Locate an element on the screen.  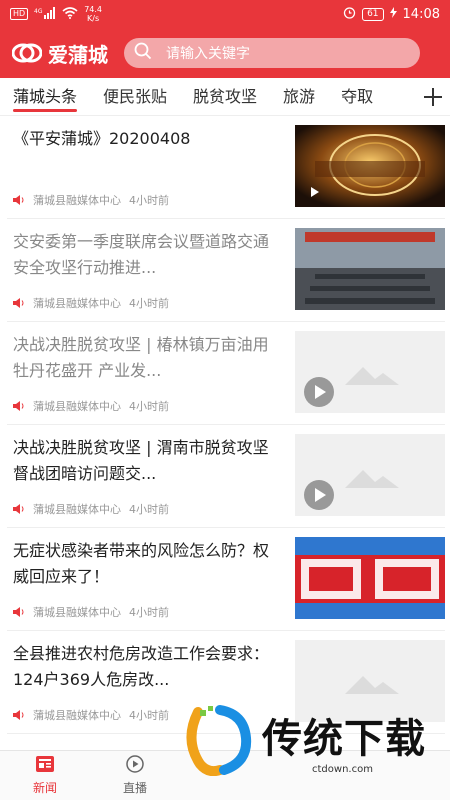
logo-icon is located at coordinates (27, 53).